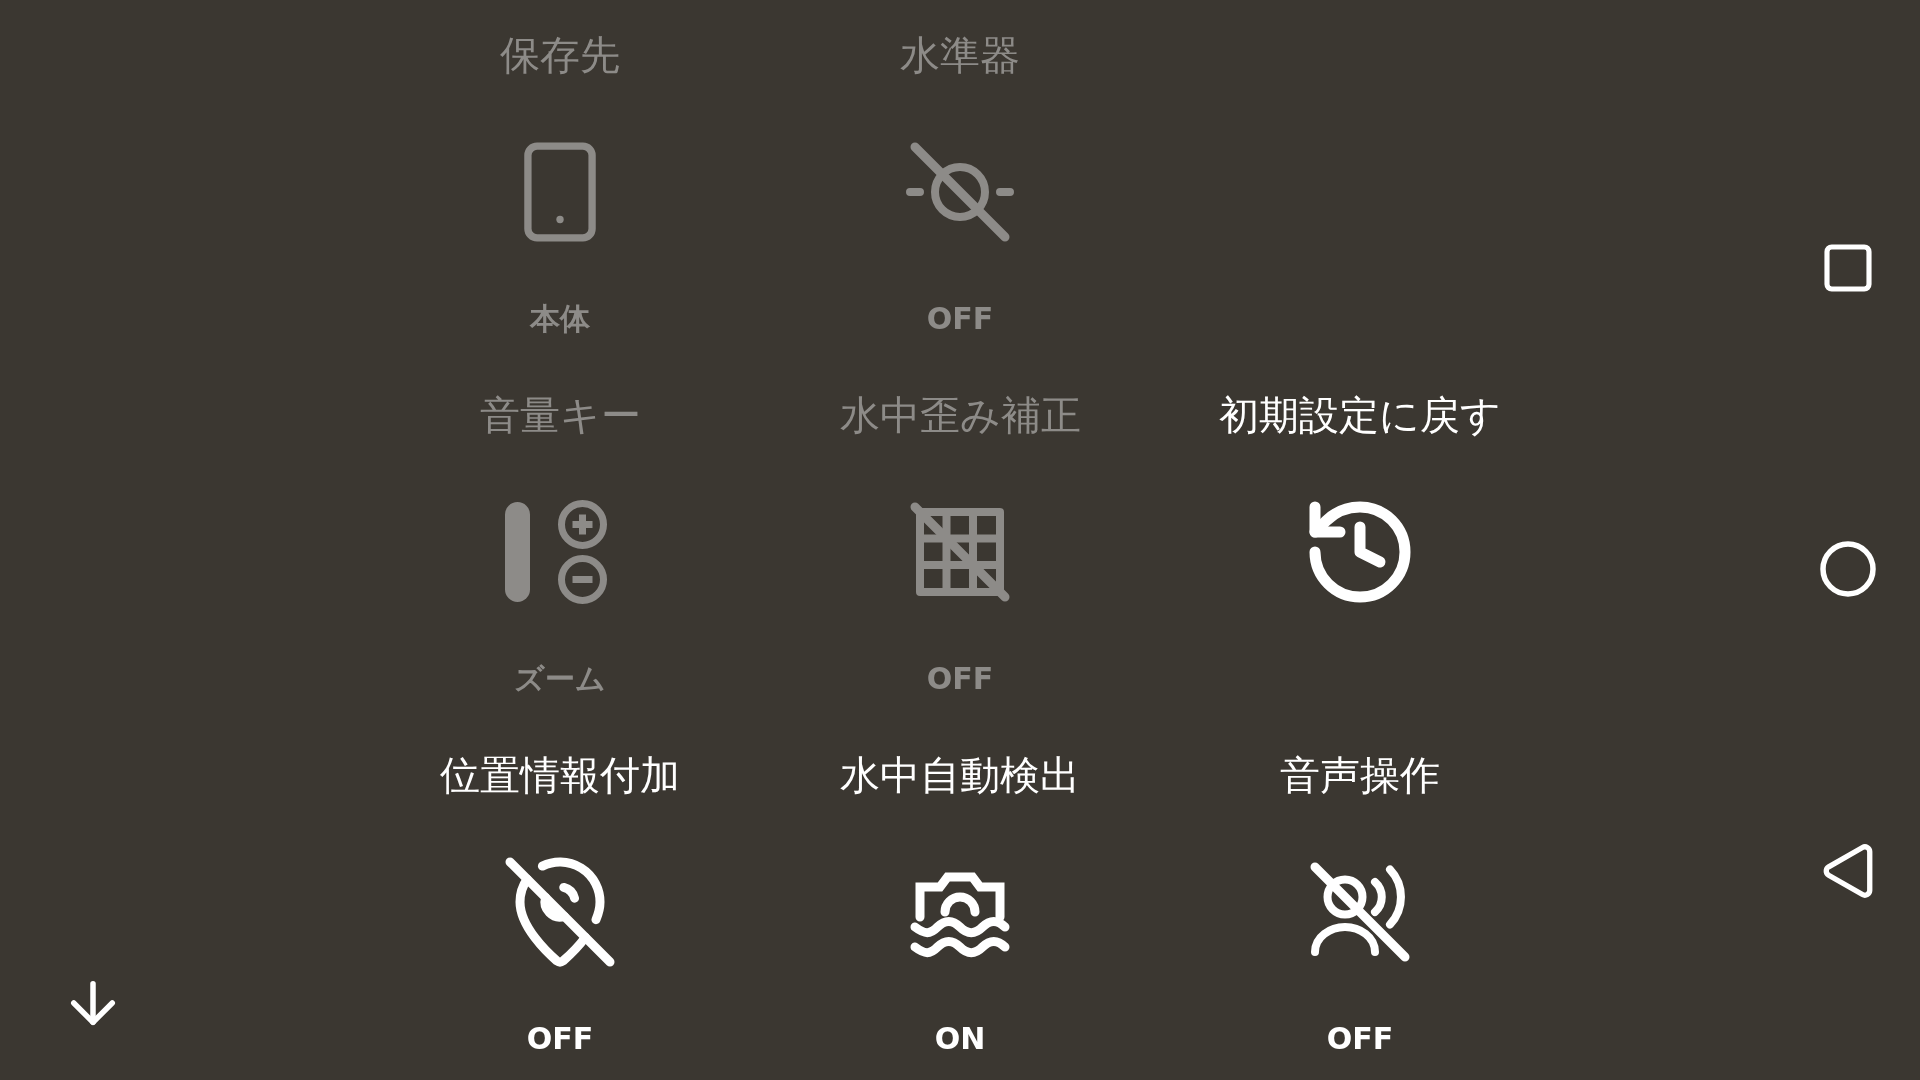 The width and height of the screenshot is (1920, 1080). Describe the element at coordinates (960, 415) in the screenshot. I see `setting-label: 水中歪み補正` at that location.